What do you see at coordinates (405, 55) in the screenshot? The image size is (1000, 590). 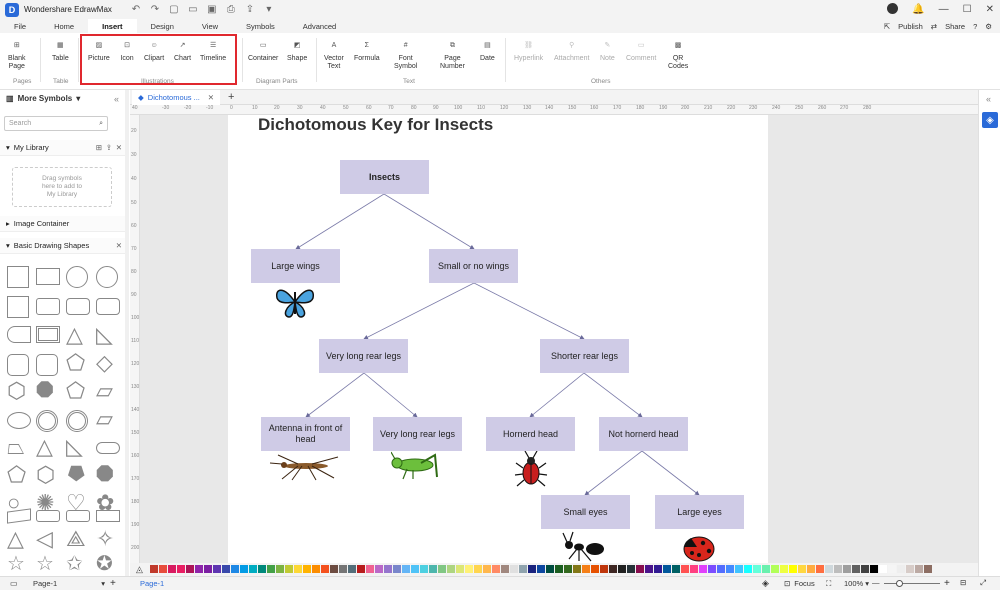 I see `font-symbol-button: # Font Symbol` at bounding box center [405, 55].